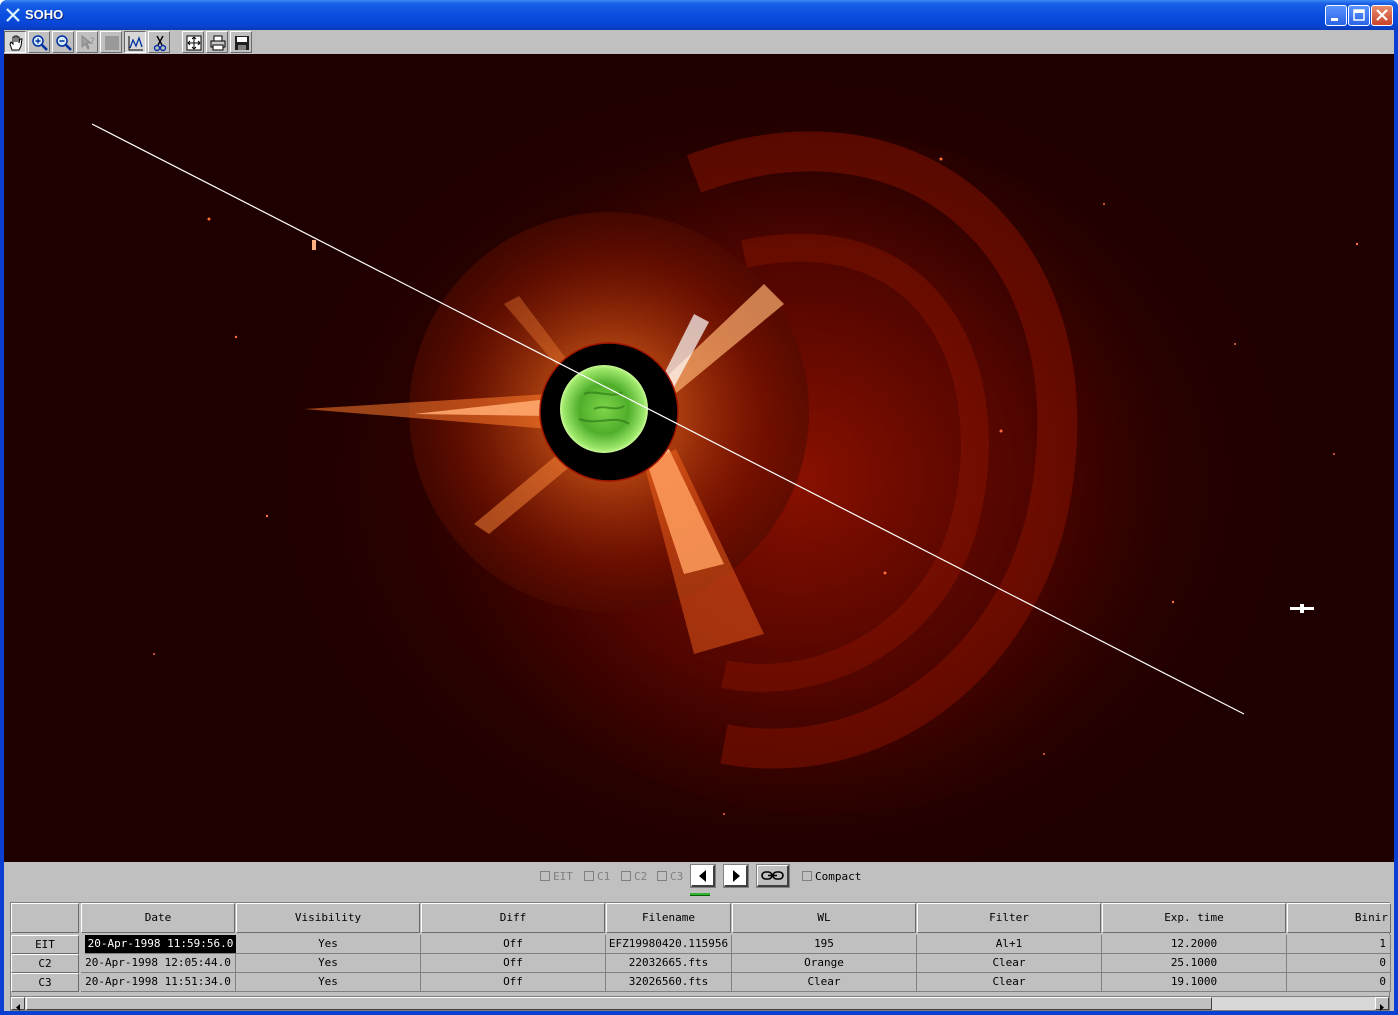 This screenshot has height=1015, width=1398. I want to click on close-button, so click(1382, 15).